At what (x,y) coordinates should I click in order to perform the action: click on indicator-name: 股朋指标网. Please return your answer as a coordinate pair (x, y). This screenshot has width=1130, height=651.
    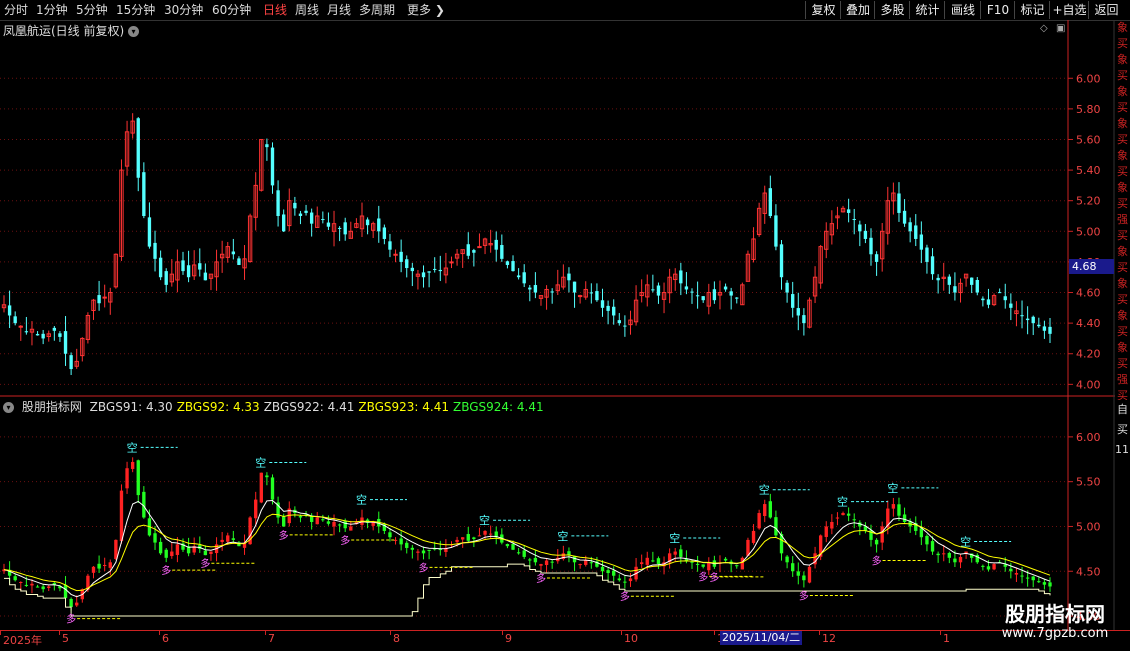
    Looking at the image, I should click on (51, 407).